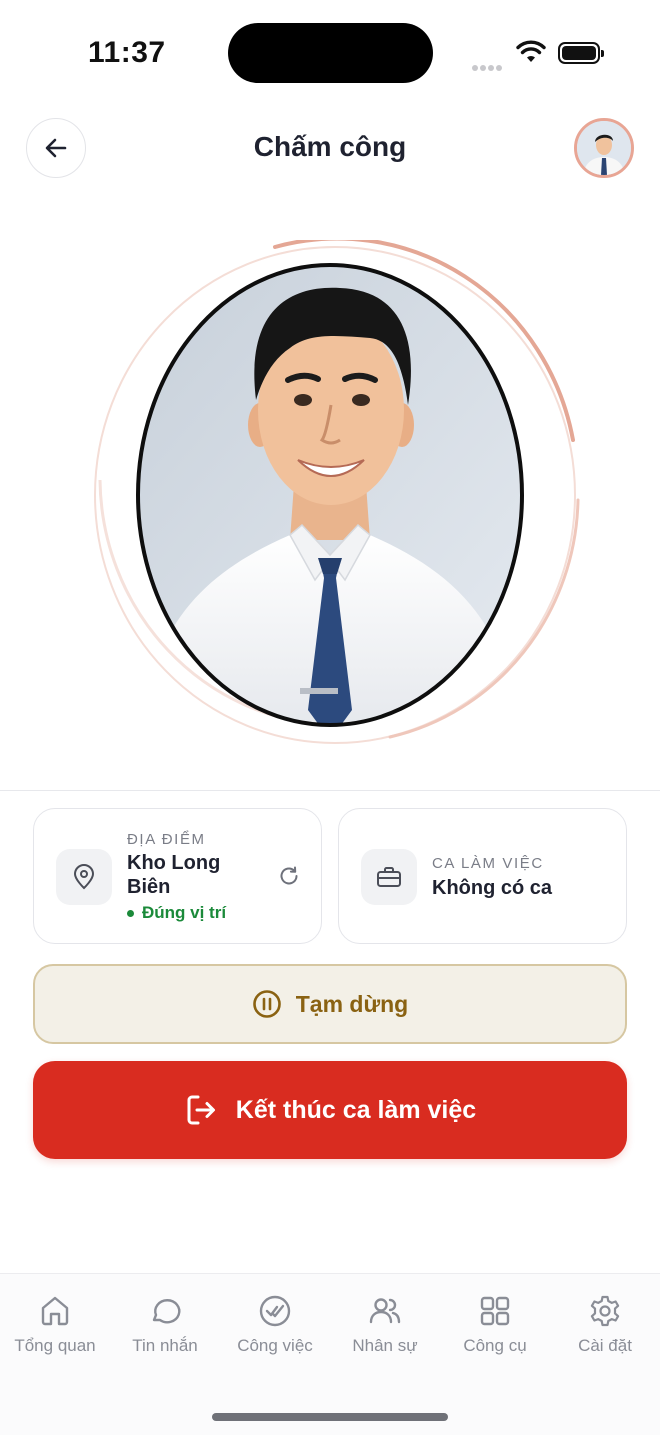  What do you see at coordinates (130, 913) in the screenshot?
I see `status-dot` at bounding box center [130, 913].